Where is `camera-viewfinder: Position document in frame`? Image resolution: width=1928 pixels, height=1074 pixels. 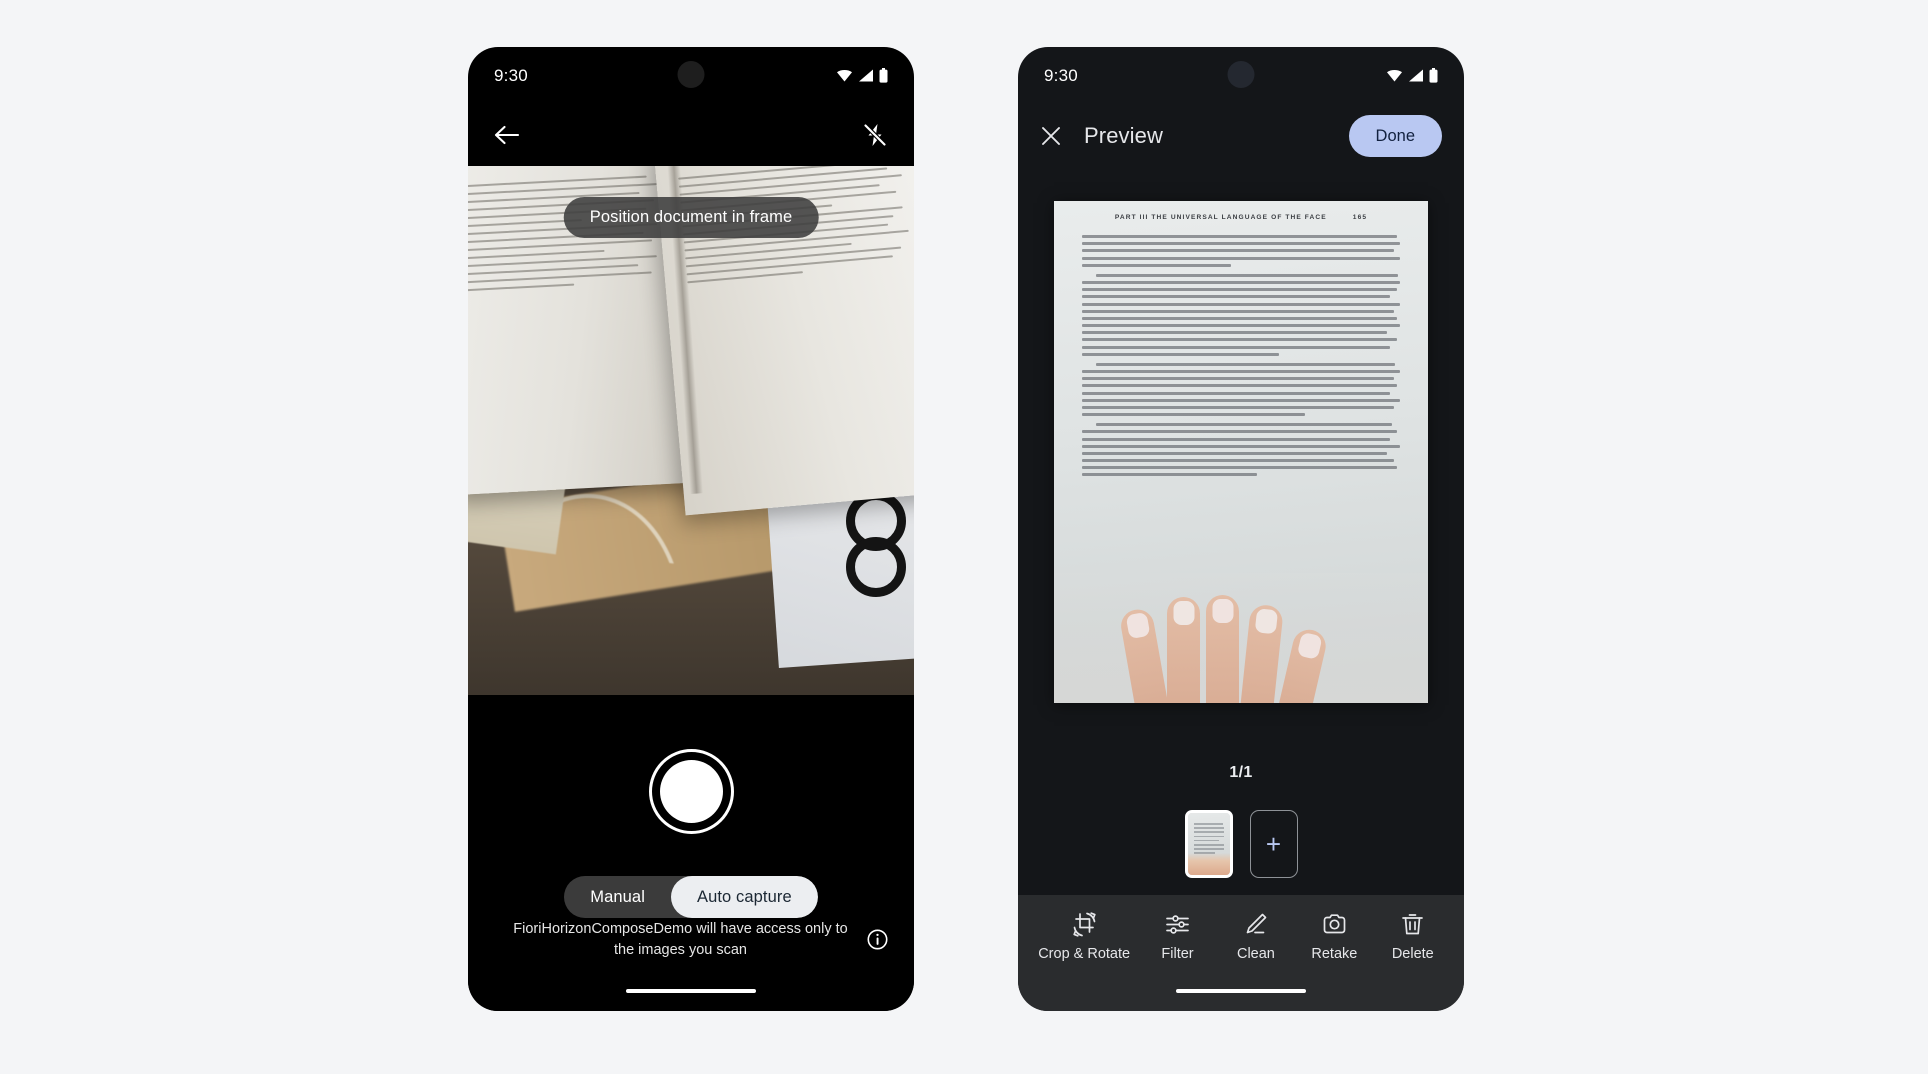 camera-viewfinder: Position document in frame is located at coordinates (691, 430).